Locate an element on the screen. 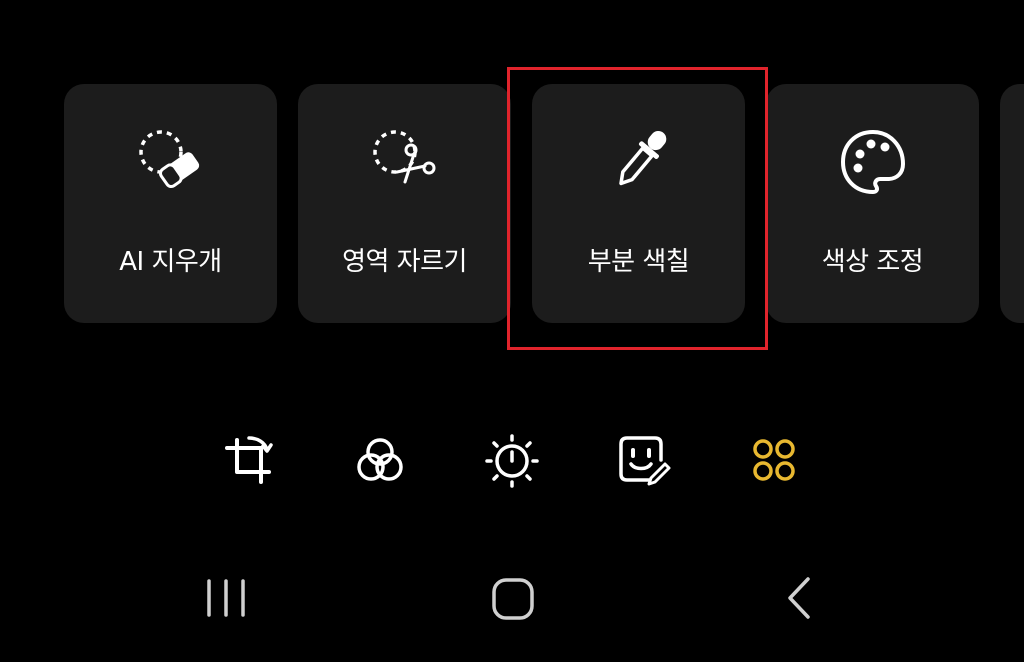  tool-card-color-adjust: 색상 조정 is located at coordinates (872, 203).